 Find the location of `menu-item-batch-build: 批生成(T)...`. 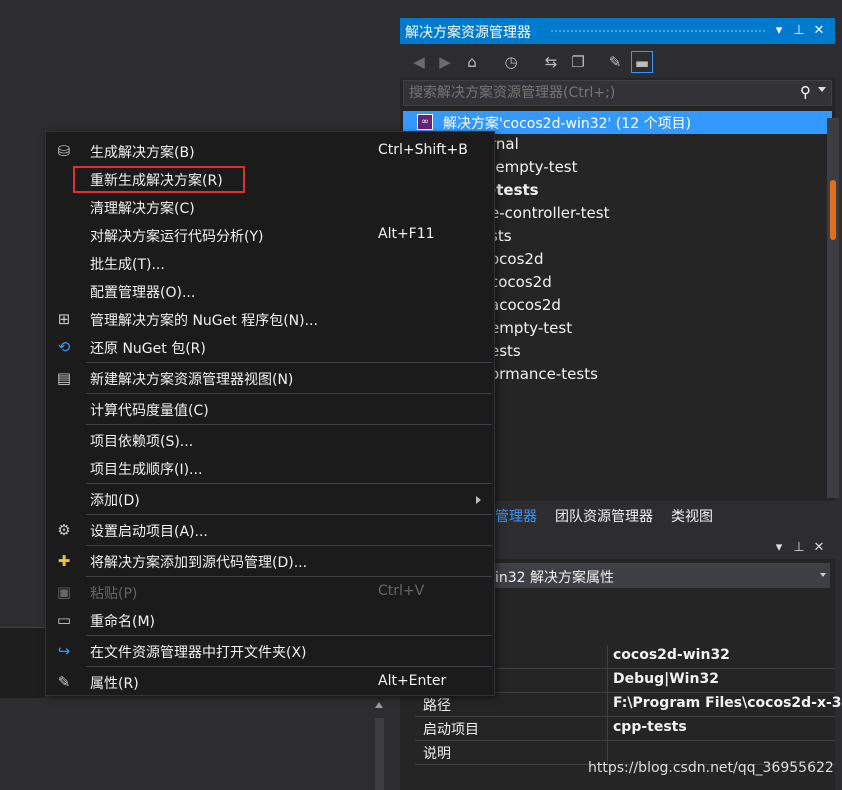

menu-item-batch-build: 批生成(T)... is located at coordinates (270, 263).